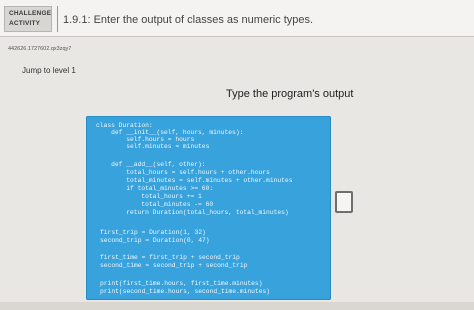 The height and width of the screenshot is (310, 474). Describe the element at coordinates (344, 202) in the screenshot. I see `answer-input` at that location.